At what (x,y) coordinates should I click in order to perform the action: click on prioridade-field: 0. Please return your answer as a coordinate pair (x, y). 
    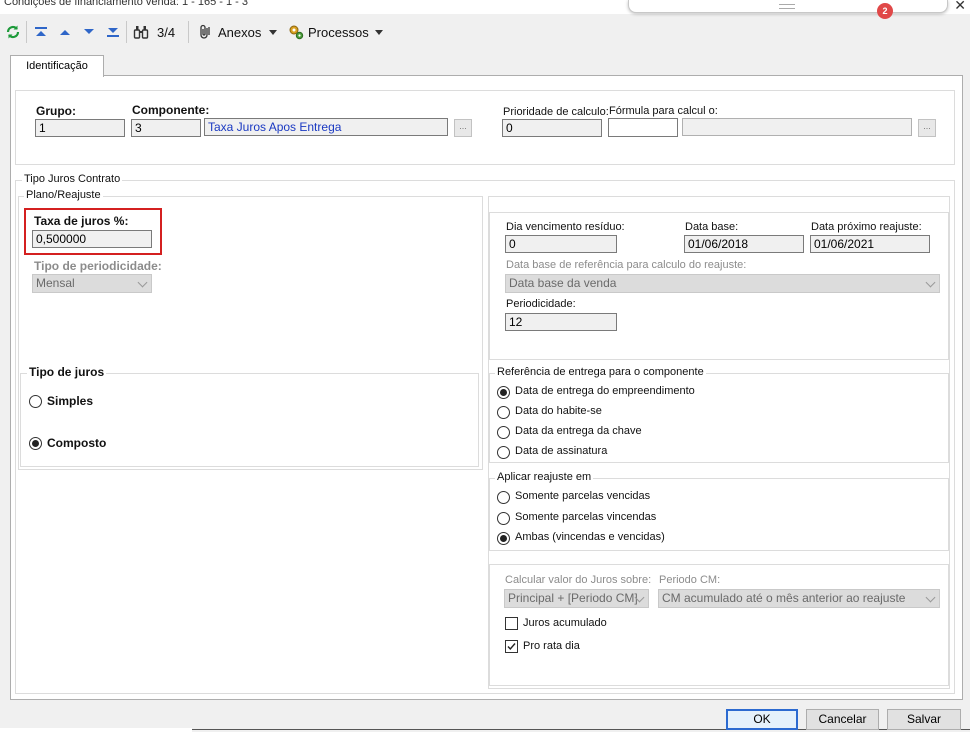
    Looking at the image, I should click on (552, 128).